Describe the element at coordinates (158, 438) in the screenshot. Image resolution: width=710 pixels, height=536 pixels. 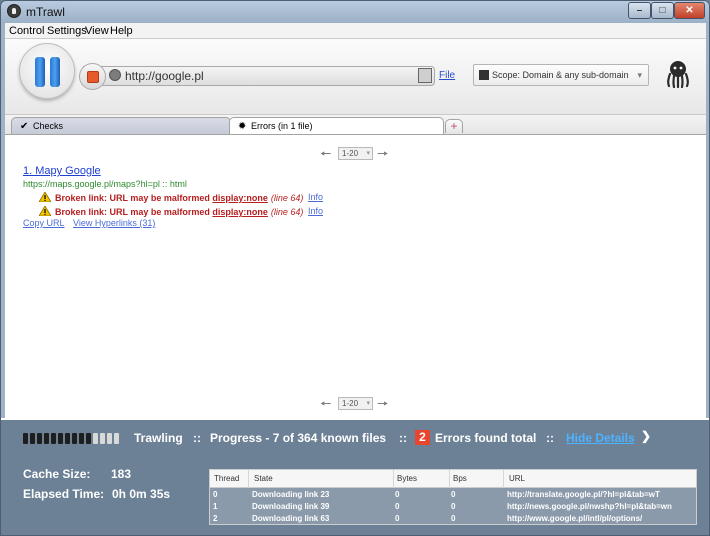
I see `status-trawling: Trawling` at that location.